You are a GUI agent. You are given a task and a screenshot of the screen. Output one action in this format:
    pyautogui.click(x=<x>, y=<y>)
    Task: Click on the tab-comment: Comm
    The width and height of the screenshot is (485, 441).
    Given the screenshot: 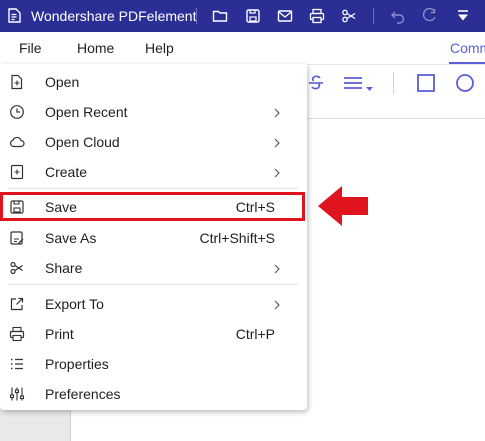 What is the action you would take?
    pyautogui.click(x=467, y=48)
    